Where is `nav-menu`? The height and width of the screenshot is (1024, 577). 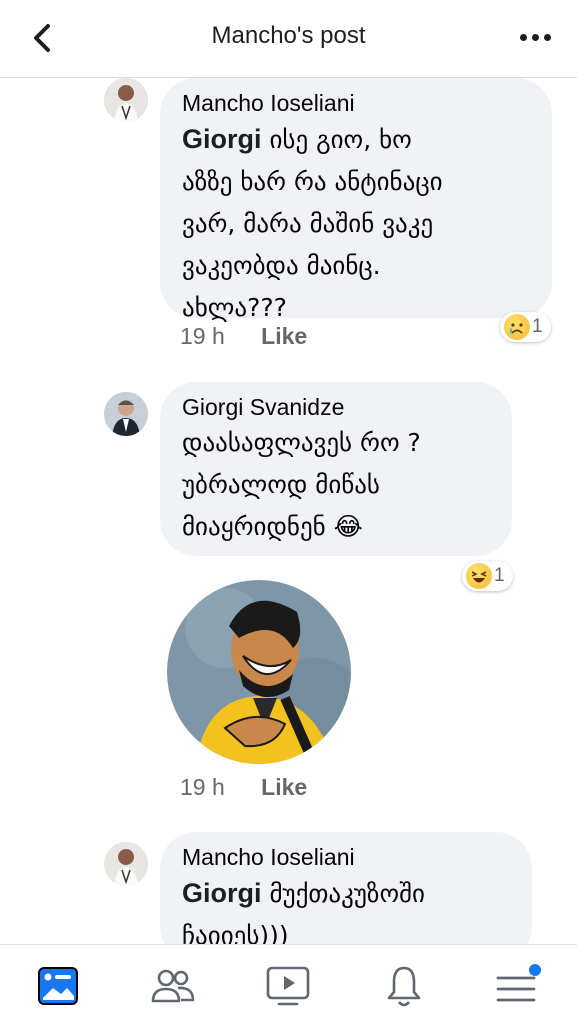
nav-menu is located at coordinates (518, 986).